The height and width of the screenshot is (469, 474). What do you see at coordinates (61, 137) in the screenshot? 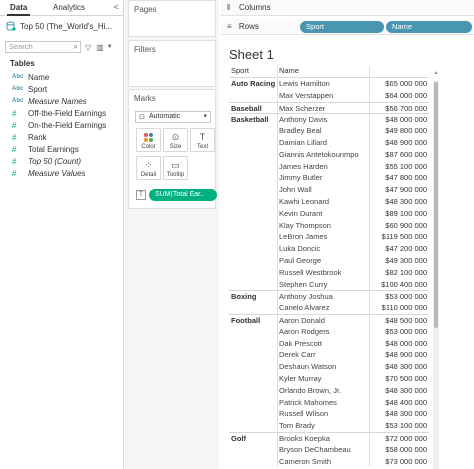
I see `field-item: # Rank` at bounding box center [61, 137].